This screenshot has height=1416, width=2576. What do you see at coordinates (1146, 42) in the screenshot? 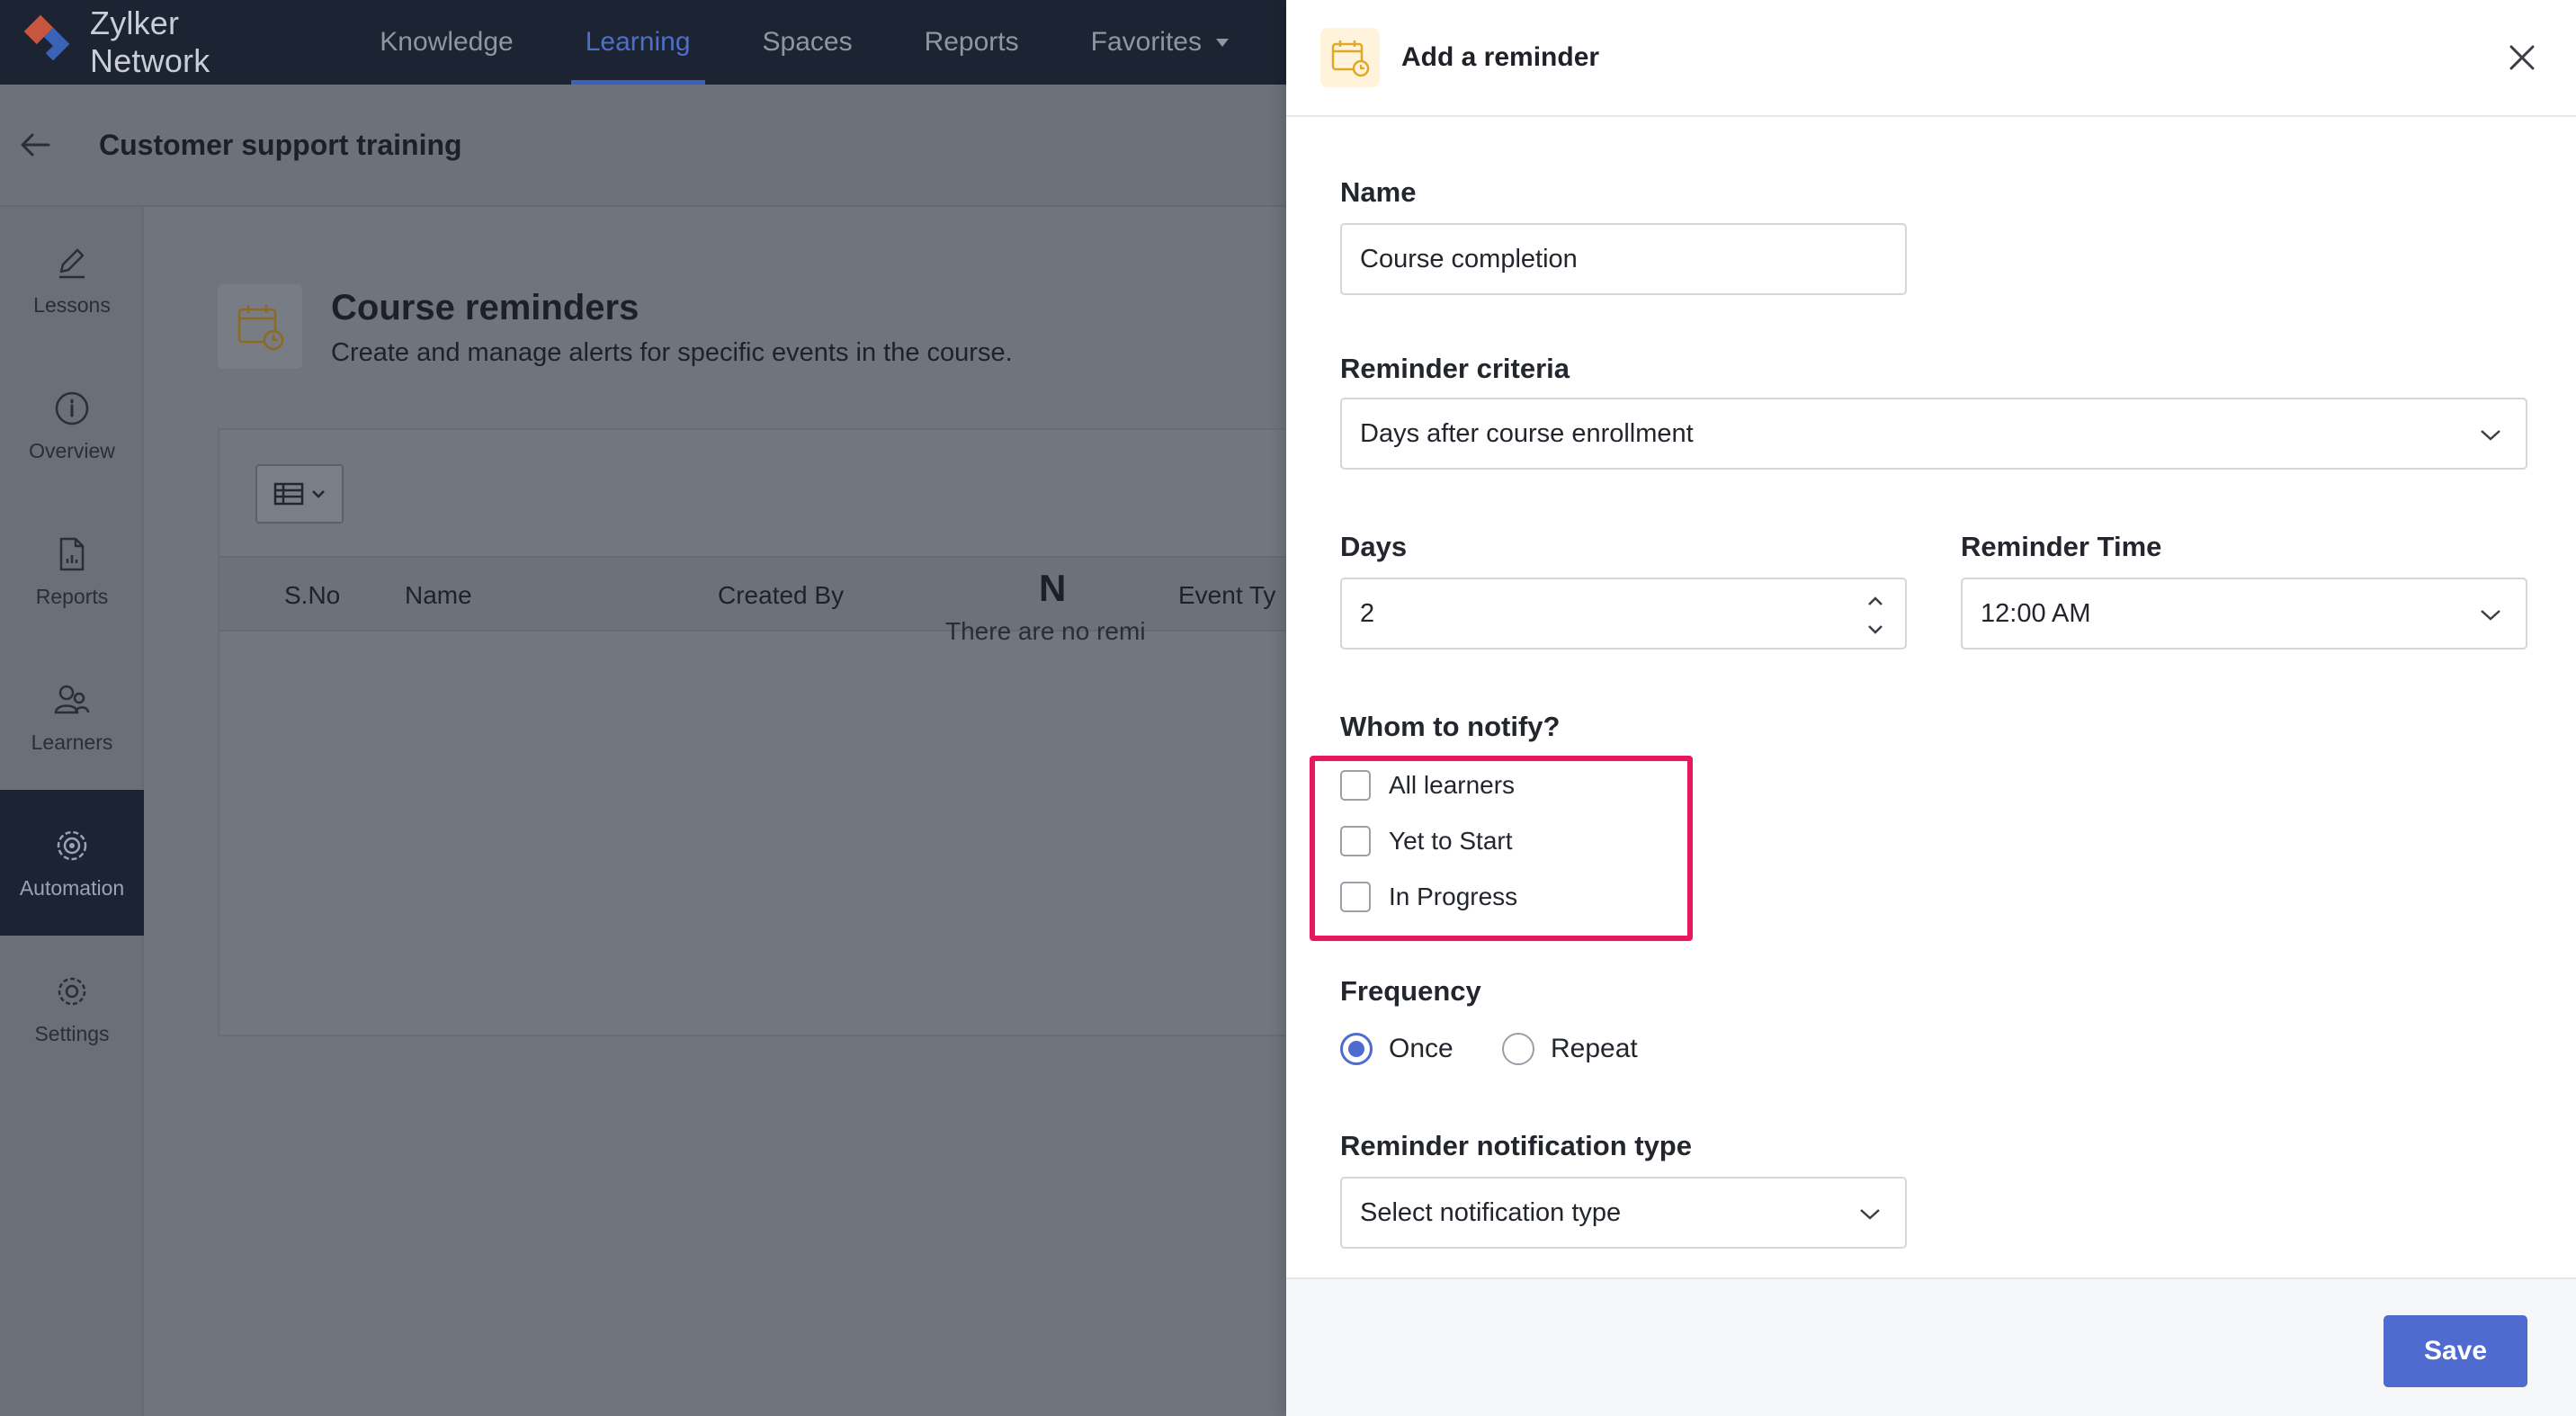
I see `tab-favorites-label: Favorites` at bounding box center [1146, 42].